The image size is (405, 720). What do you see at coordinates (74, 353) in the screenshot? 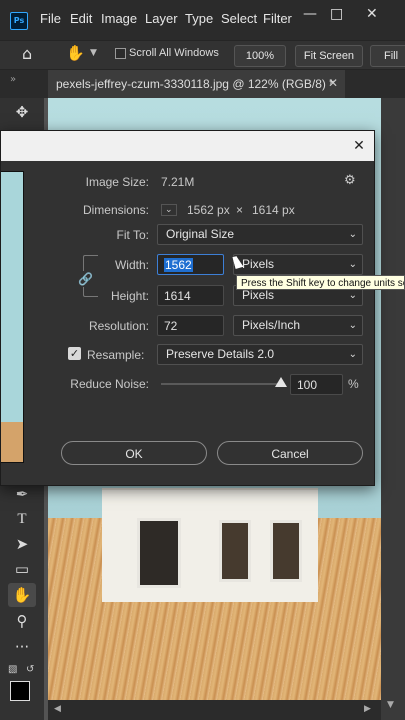
I see `resample-checkbox: ✓` at bounding box center [74, 353].